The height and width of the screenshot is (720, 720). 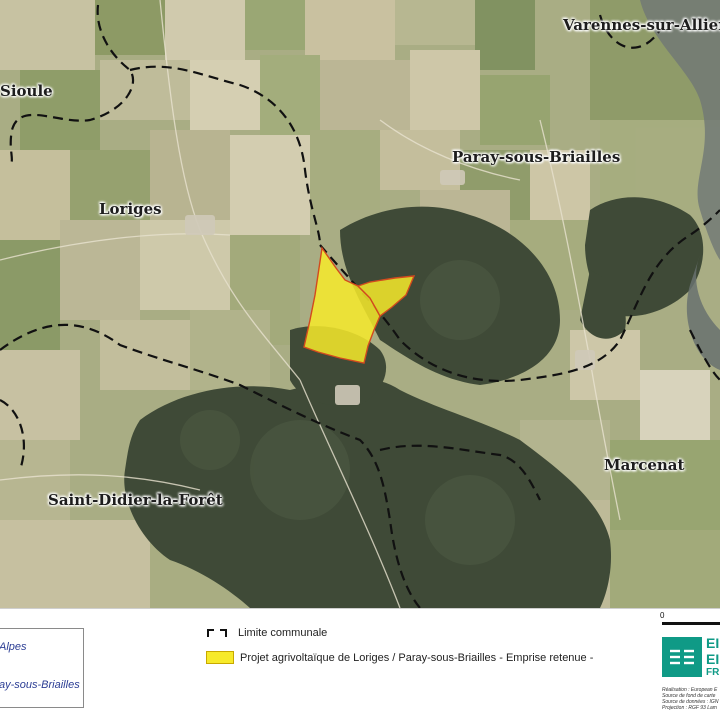 I want to click on legend-label-limite: Limite communale, so click(x=283, y=633).